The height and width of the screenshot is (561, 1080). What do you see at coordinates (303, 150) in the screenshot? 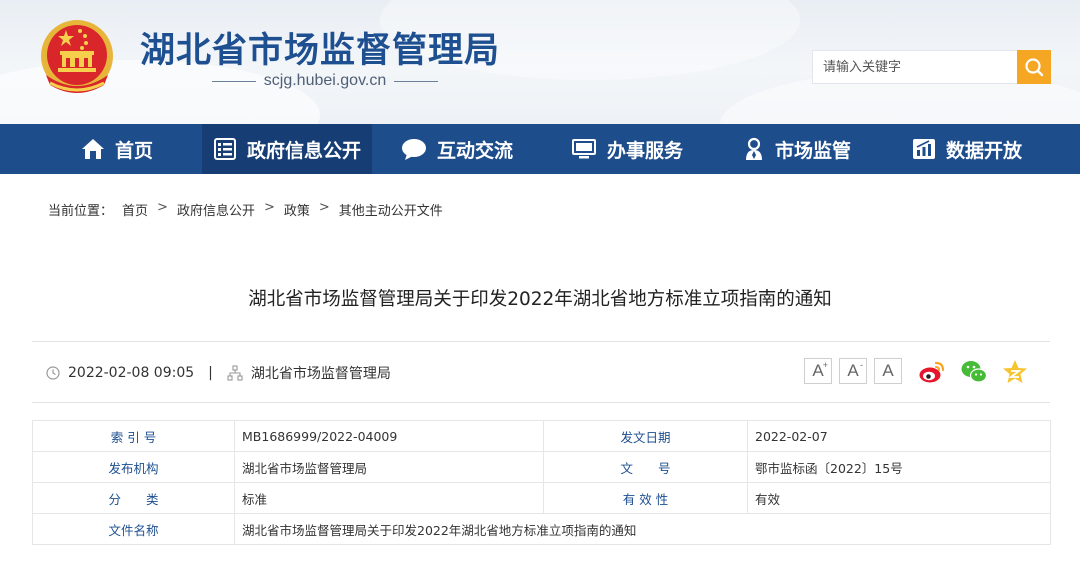
I see `nav-label: 政府信息公开` at bounding box center [303, 150].